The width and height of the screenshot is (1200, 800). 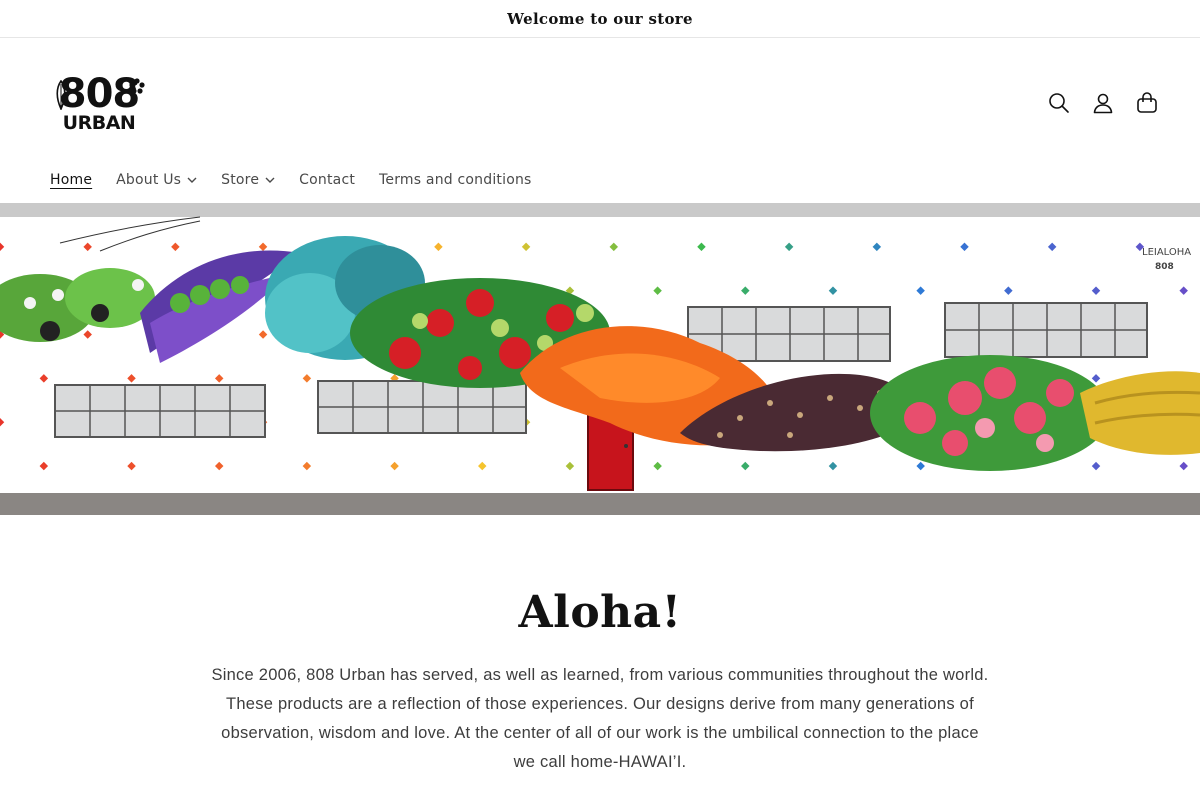 I want to click on nav-item-store: Store, so click(x=248, y=180).